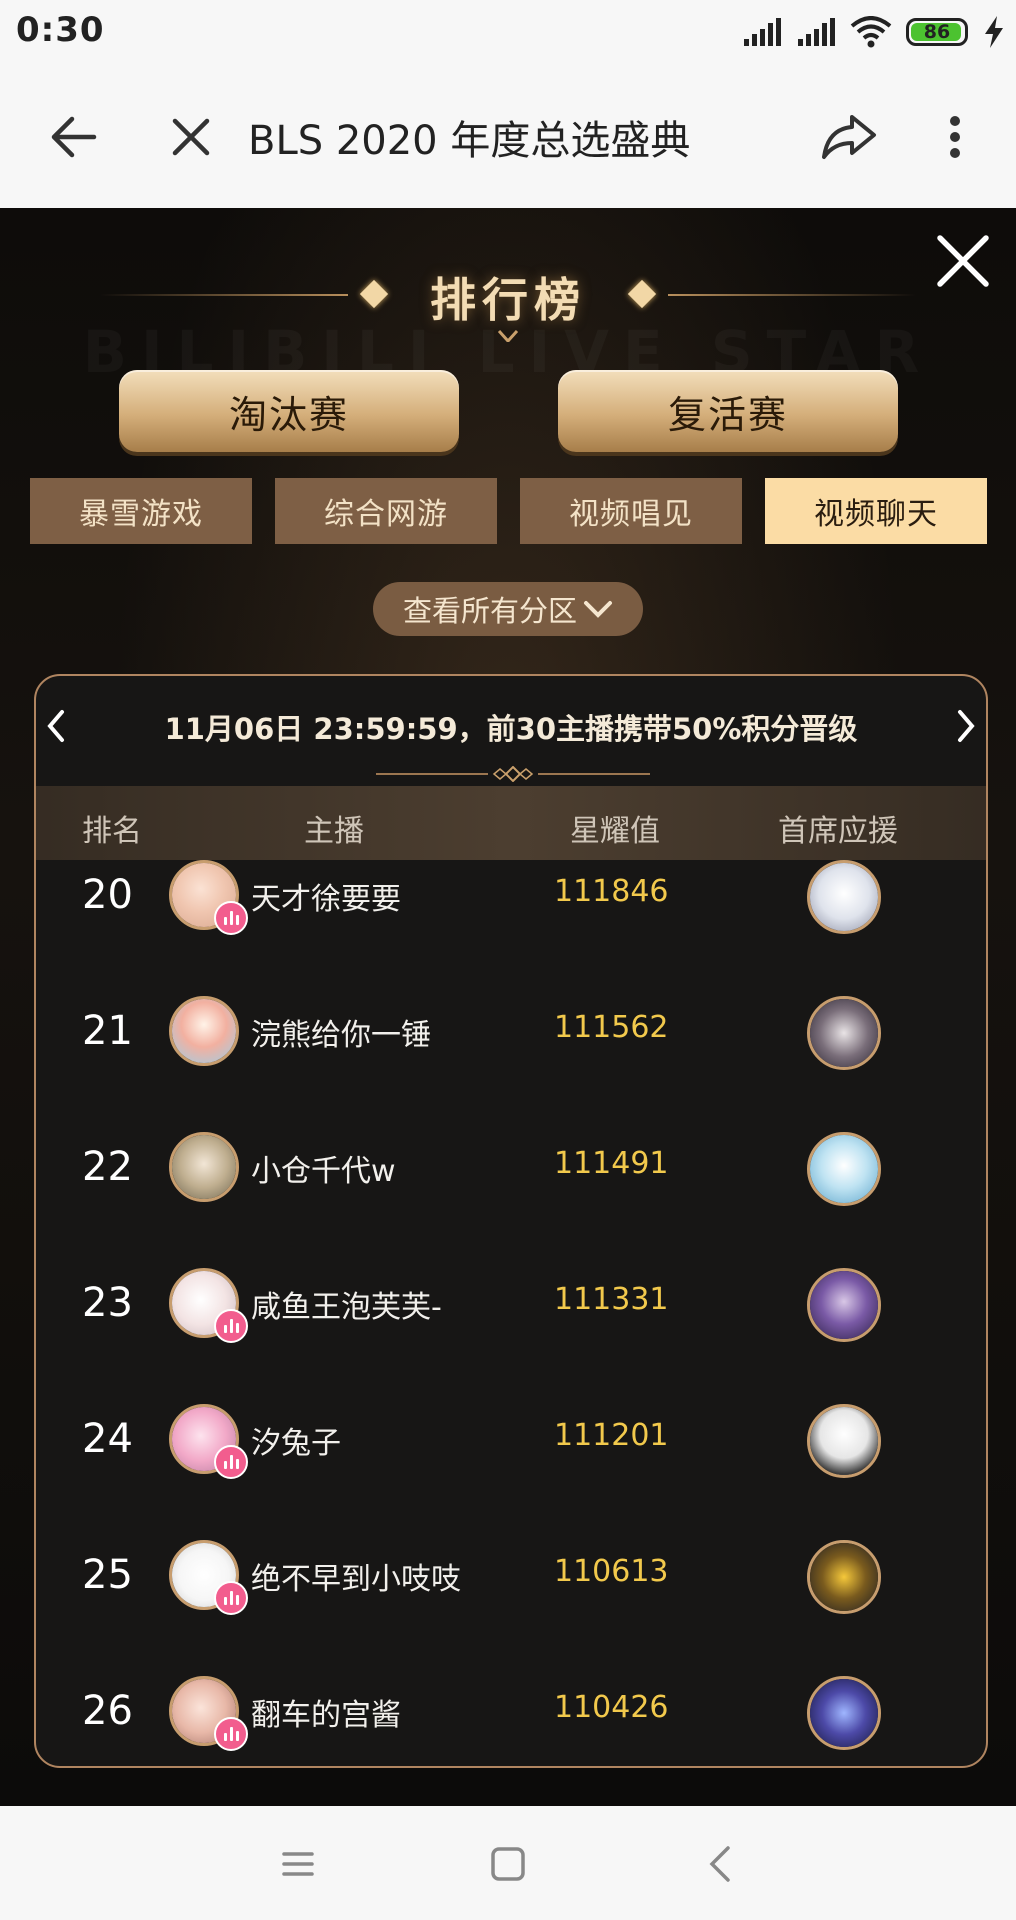  I want to click on promotion-notice: 11月06日 23:59:59，前30主播携带50%积分晋级, so click(511, 729).